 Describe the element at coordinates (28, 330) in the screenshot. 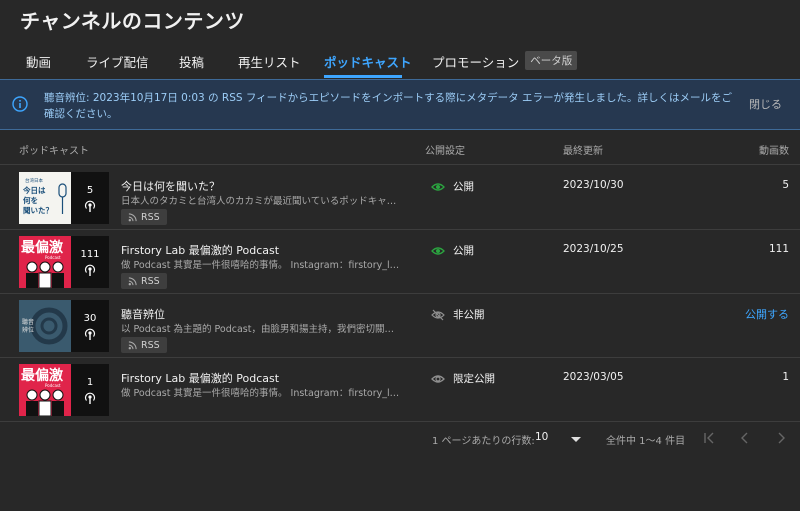

I see `svg-text: 辨位` at that location.